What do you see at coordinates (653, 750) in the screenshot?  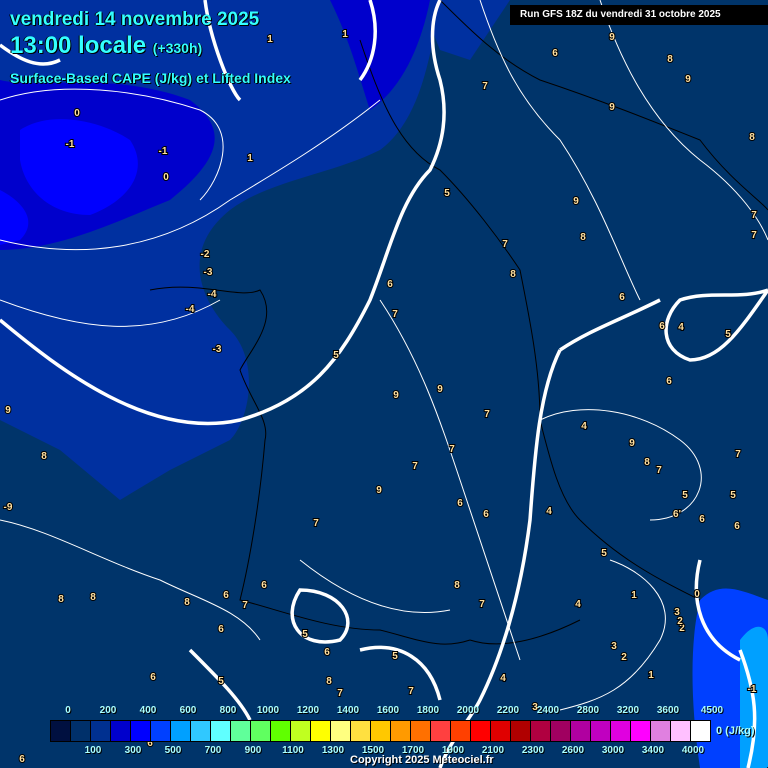 I see `colorbar-tick-bottom: 3400` at bounding box center [653, 750].